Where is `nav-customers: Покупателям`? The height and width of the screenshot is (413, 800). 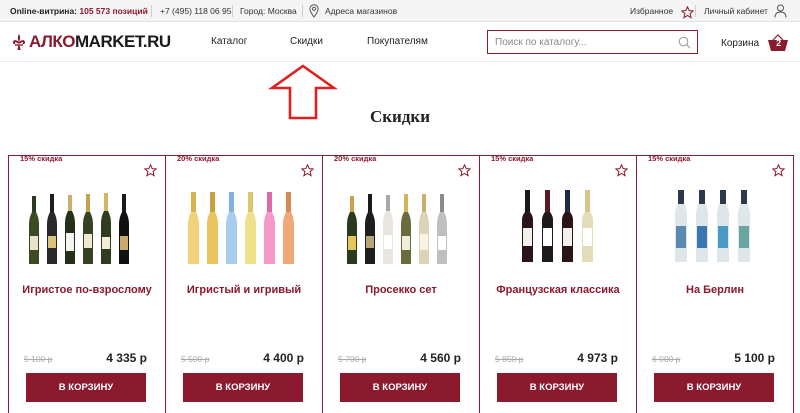 nav-customers: Покупателям is located at coordinates (397, 41).